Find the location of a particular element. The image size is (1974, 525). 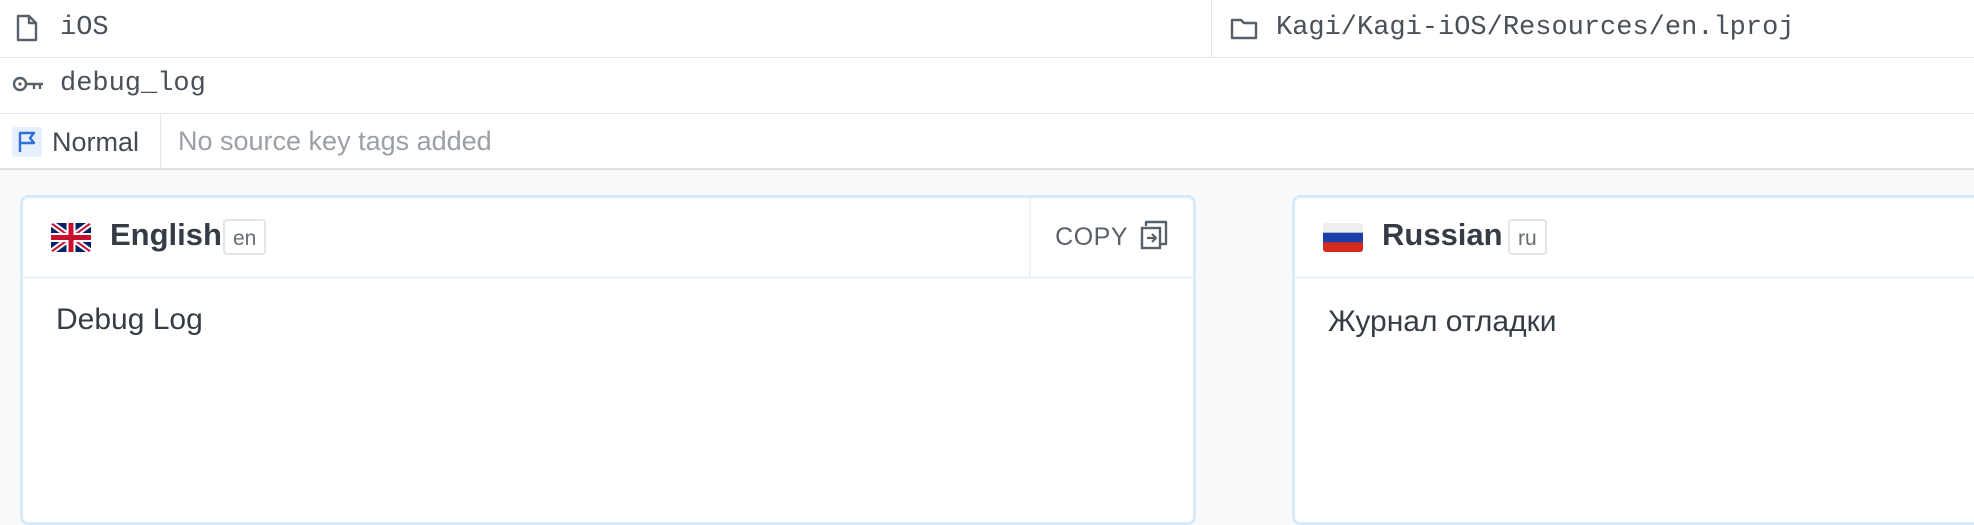

file-icon is located at coordinates (27, 30).